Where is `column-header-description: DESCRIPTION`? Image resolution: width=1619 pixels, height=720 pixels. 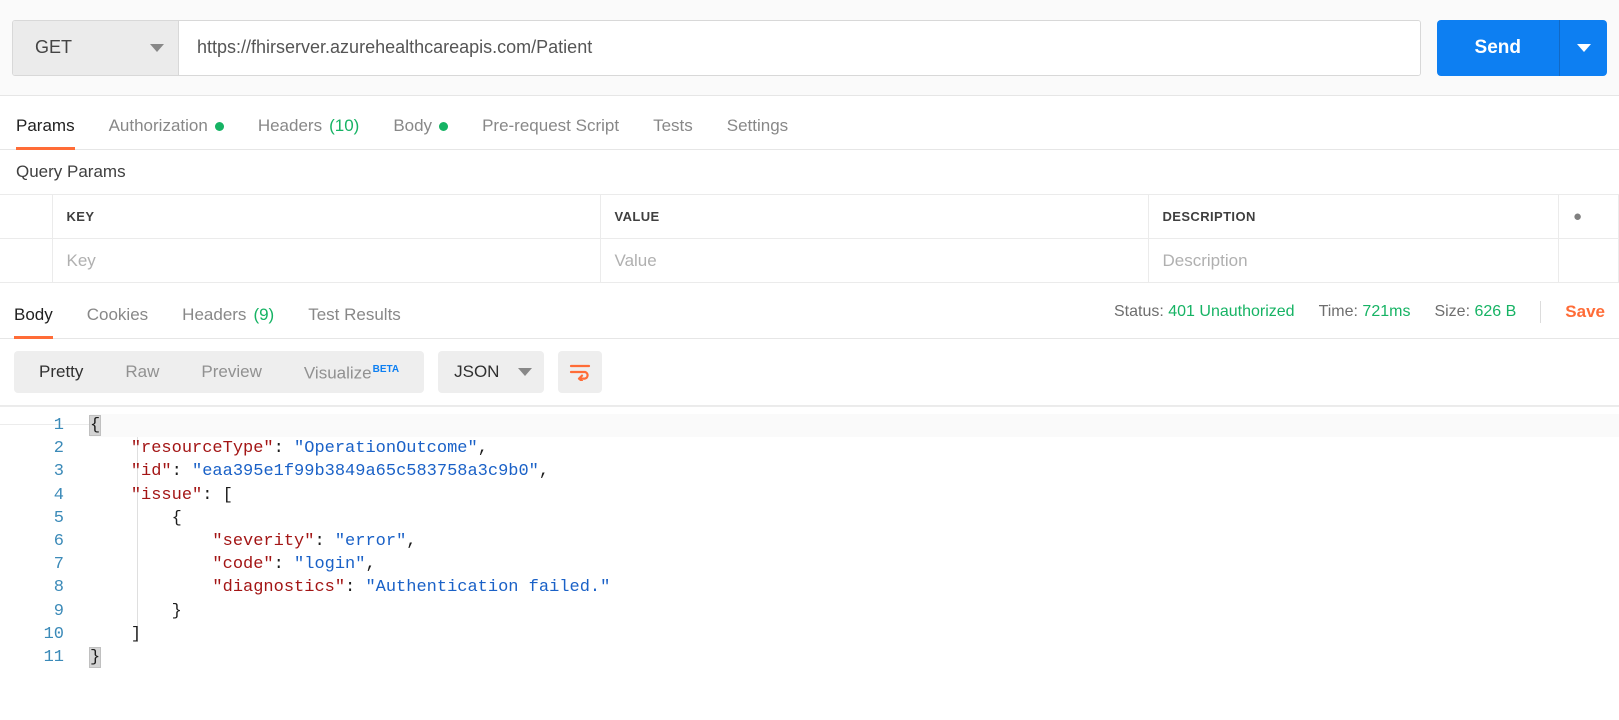
column-header-description: DESCRIPTION is located at coordinates (1353, 216).